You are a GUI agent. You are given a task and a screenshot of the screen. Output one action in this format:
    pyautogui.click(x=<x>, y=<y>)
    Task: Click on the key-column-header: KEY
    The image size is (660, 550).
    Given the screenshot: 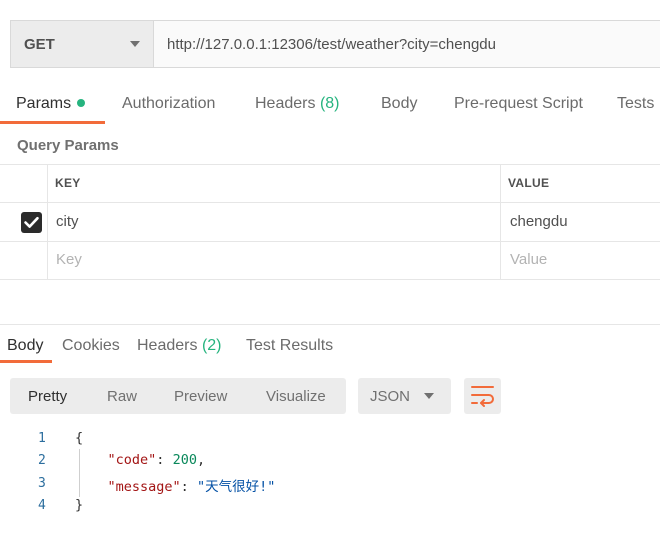 What is the action you would take?
    pyautogui.click(x=68, y=183)
    